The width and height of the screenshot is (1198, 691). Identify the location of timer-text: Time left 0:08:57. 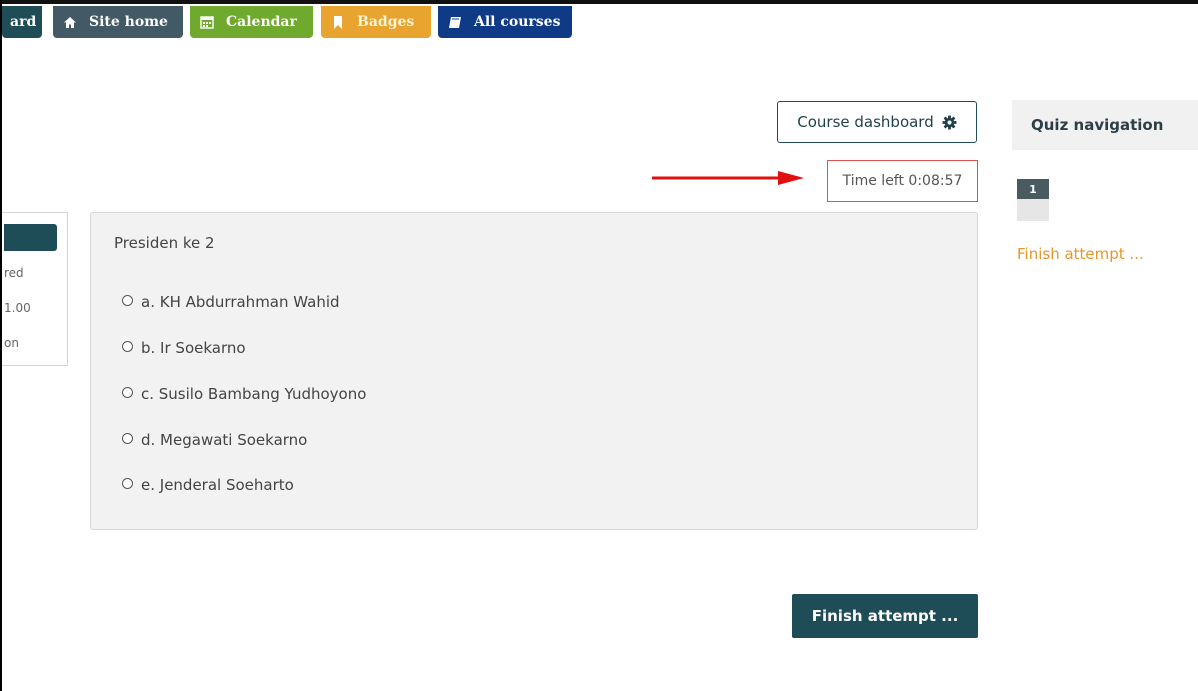
(902, 181).